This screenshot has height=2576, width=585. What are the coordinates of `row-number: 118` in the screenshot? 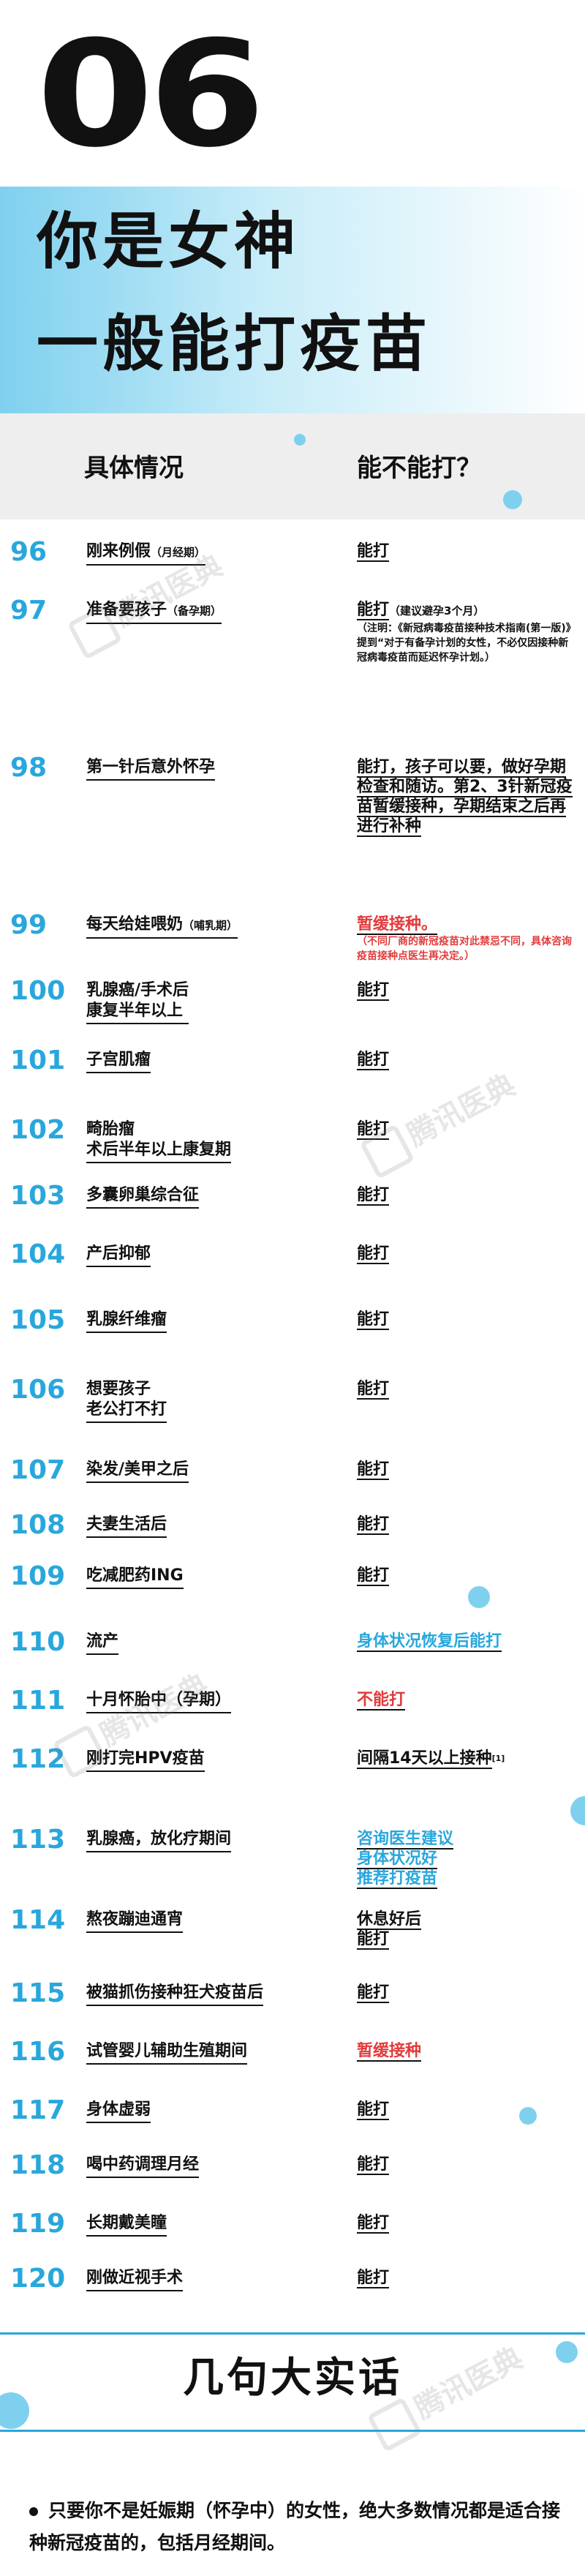 It's located at (38, 2165).